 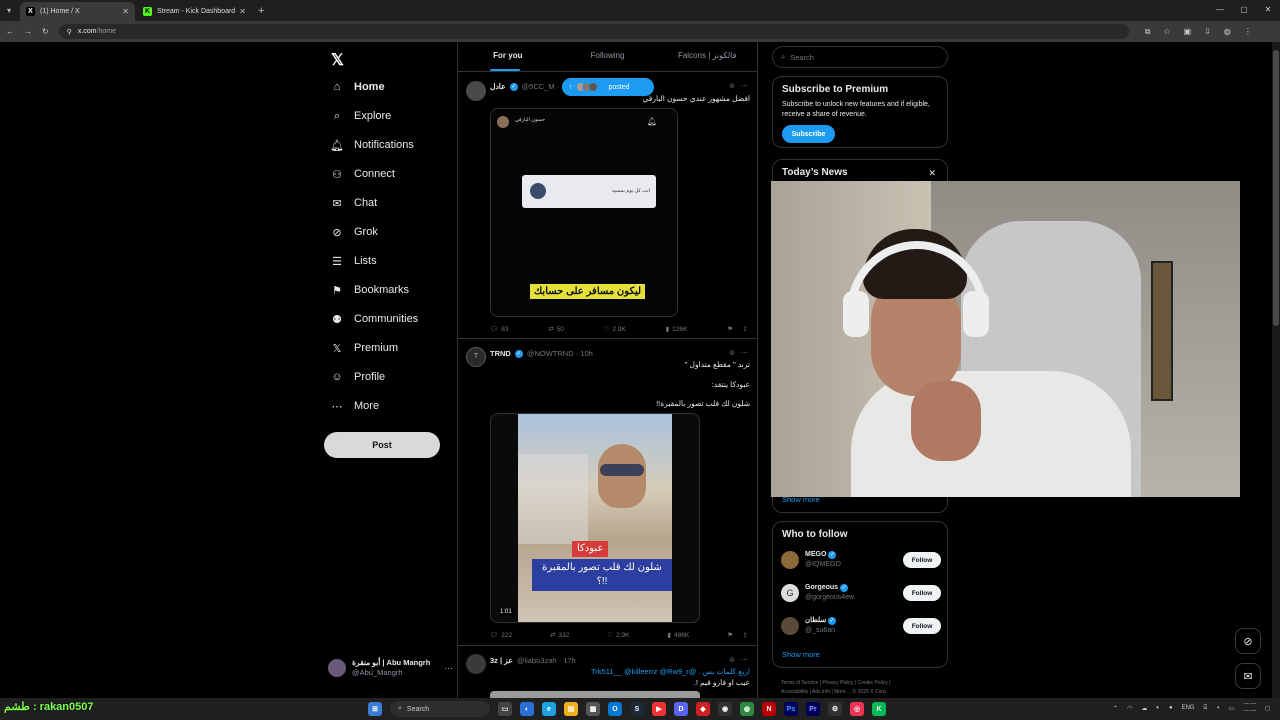 I want to click on nav-communities: ⚉ Communities, so click(x=374, y=319).